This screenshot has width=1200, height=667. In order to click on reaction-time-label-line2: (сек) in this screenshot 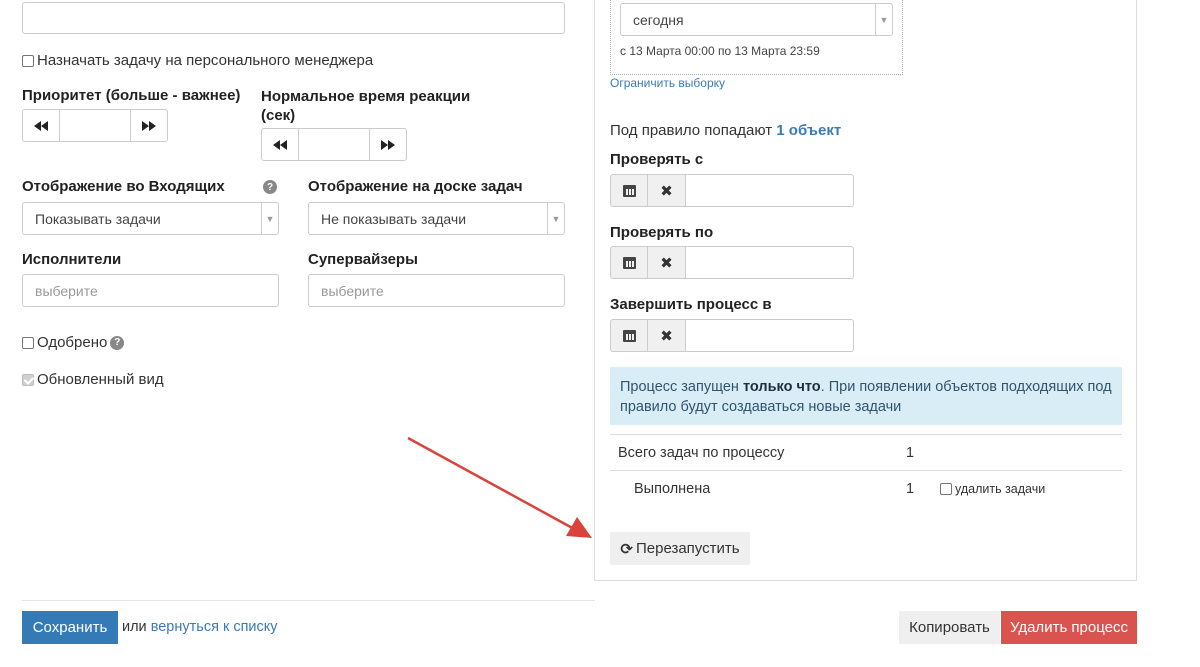, I will do `click(278, 115)`.